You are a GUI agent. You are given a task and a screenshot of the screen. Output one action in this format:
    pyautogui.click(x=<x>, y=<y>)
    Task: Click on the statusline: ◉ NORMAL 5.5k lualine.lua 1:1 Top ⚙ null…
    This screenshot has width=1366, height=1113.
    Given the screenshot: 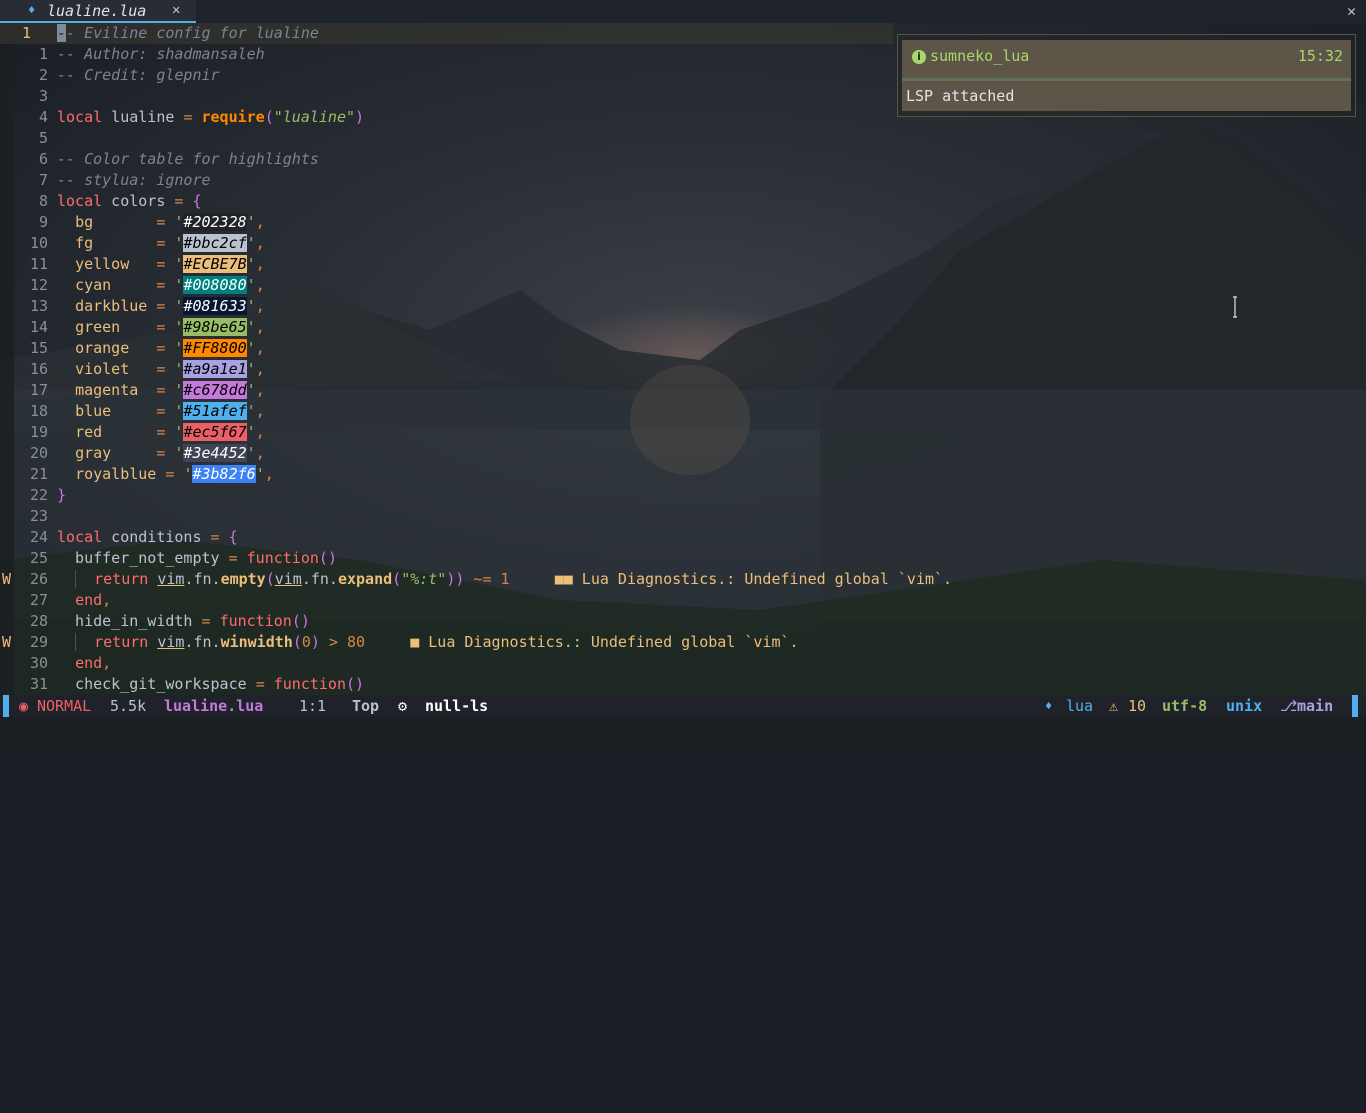 What is the action you would take?
    pyautogui.click(x=683, y=706)
    